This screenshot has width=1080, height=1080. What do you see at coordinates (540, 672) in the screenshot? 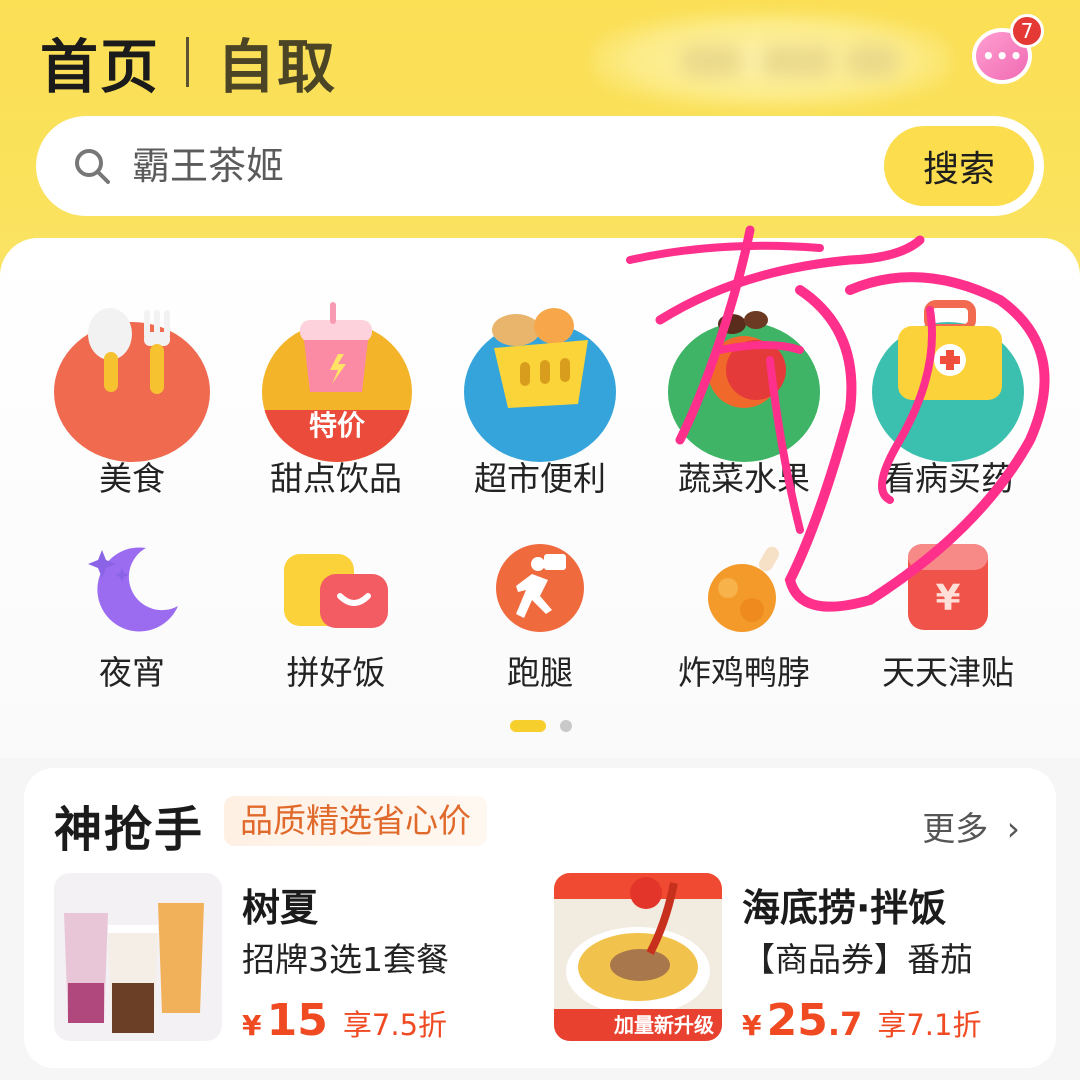
I see `category-label: 跑腿` at bounding box center [540, 672].